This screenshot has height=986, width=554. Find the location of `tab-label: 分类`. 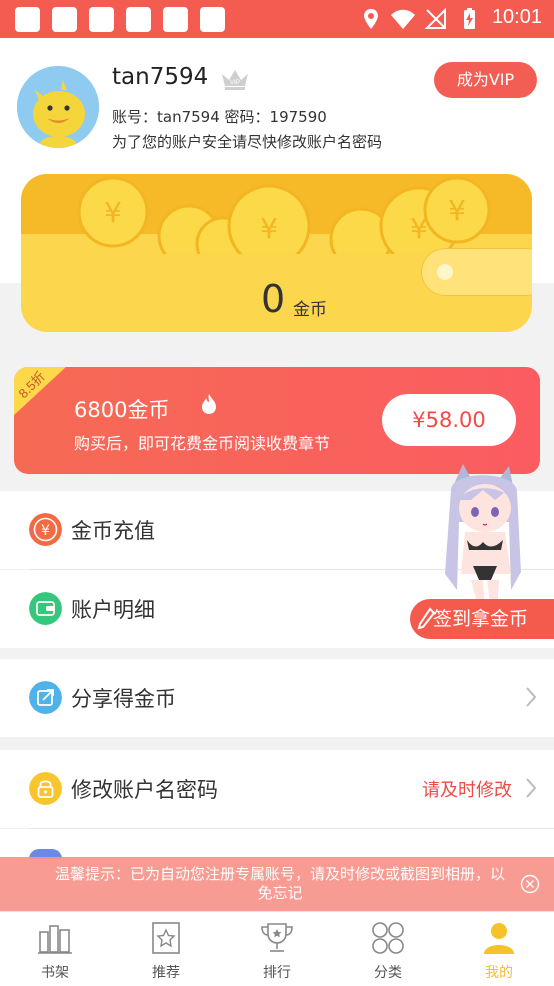

tab-label: 分类 is located at coordinates (388, 973).